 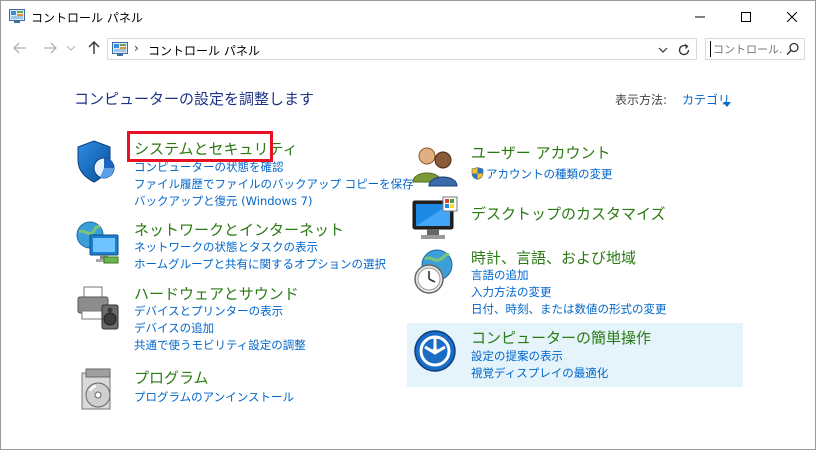 I want to click on link-change-input-methods: 入力方法の変更, so click(x=511, y=292).